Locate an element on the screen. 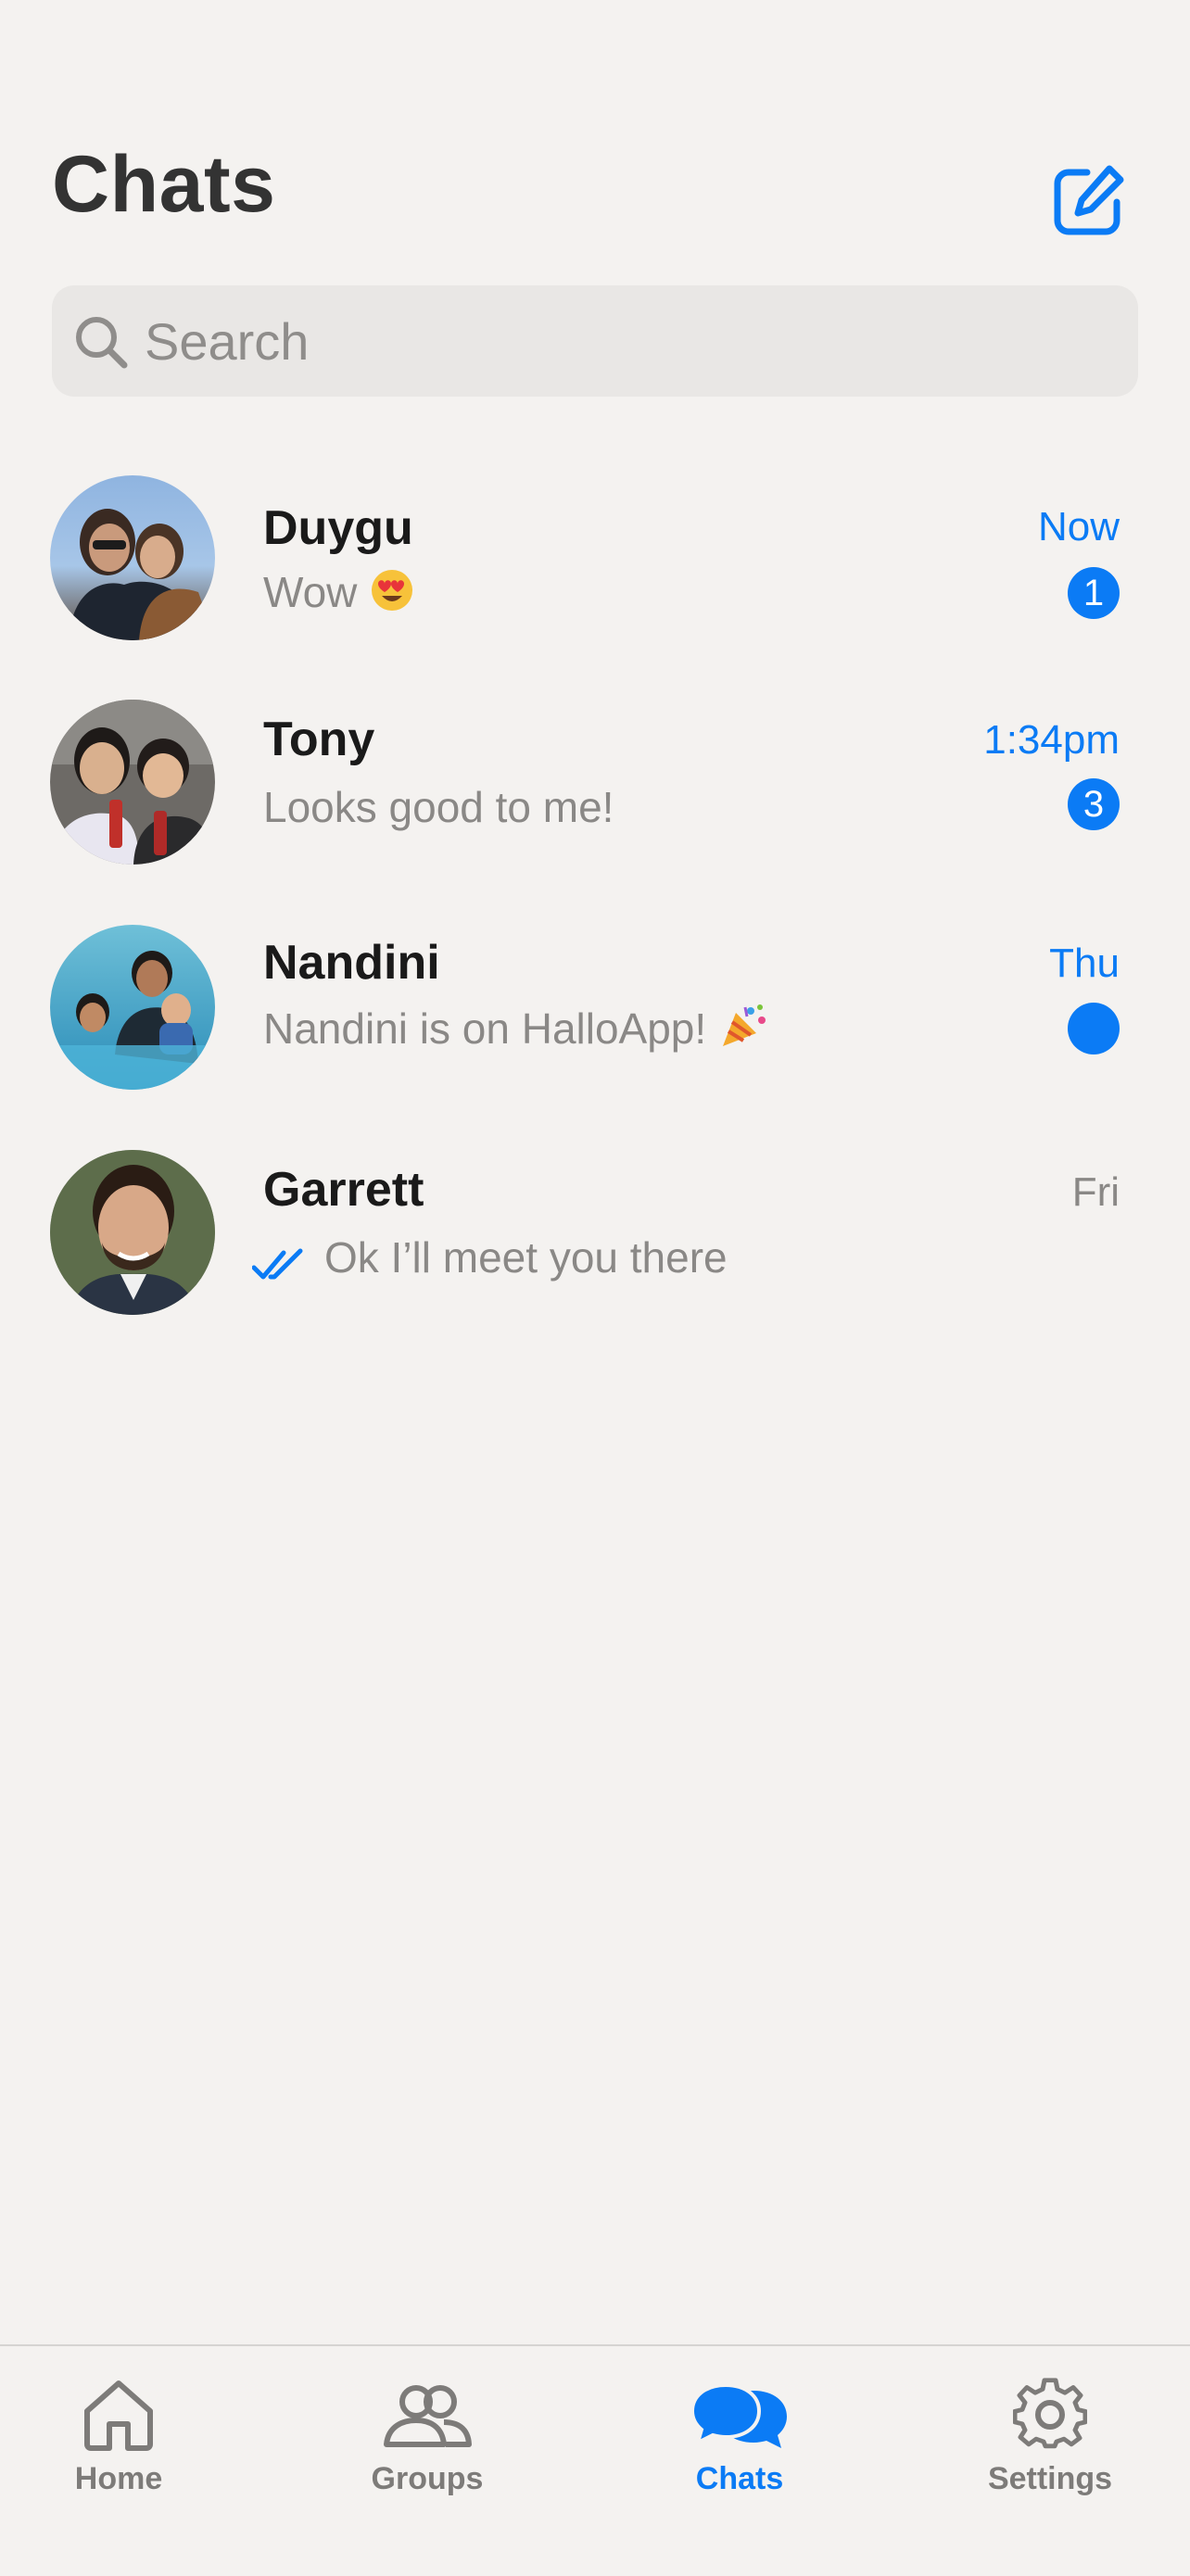 This screenshot has height=2576, width=1190. page-title: Chats is located at coordinates (164, 184).